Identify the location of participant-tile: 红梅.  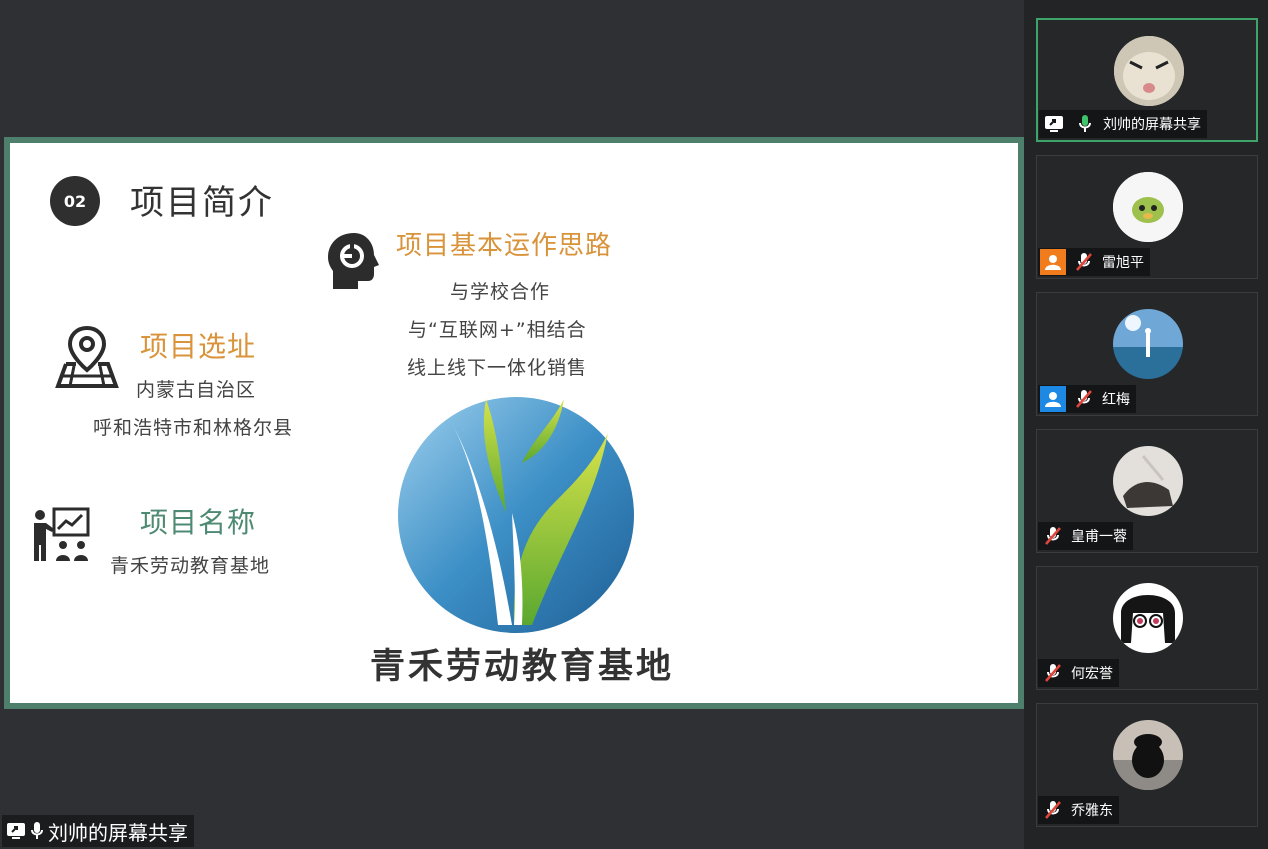
(1147, 354).